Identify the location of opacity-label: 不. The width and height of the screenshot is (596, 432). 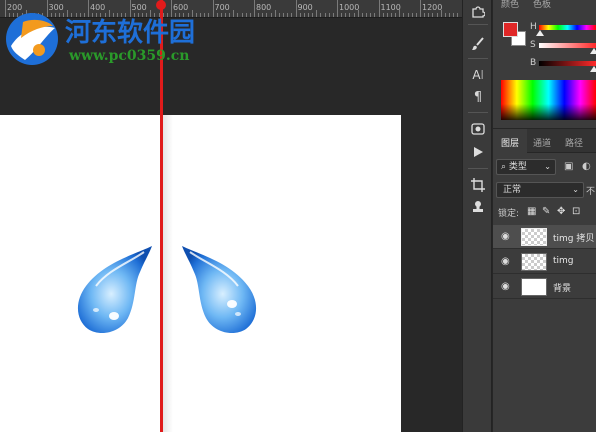
(591, 192).